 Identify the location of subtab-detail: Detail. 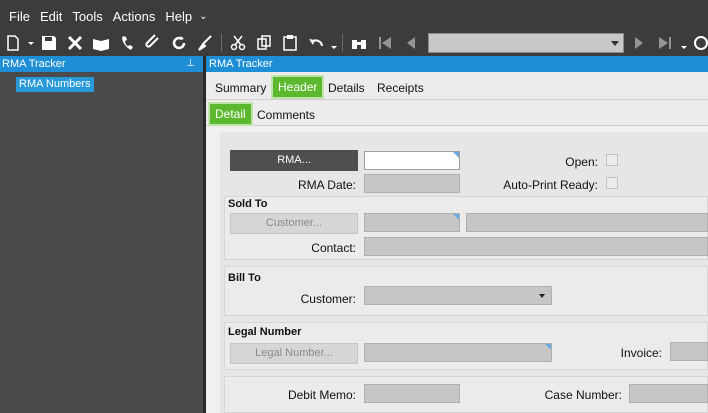
(230, 114).